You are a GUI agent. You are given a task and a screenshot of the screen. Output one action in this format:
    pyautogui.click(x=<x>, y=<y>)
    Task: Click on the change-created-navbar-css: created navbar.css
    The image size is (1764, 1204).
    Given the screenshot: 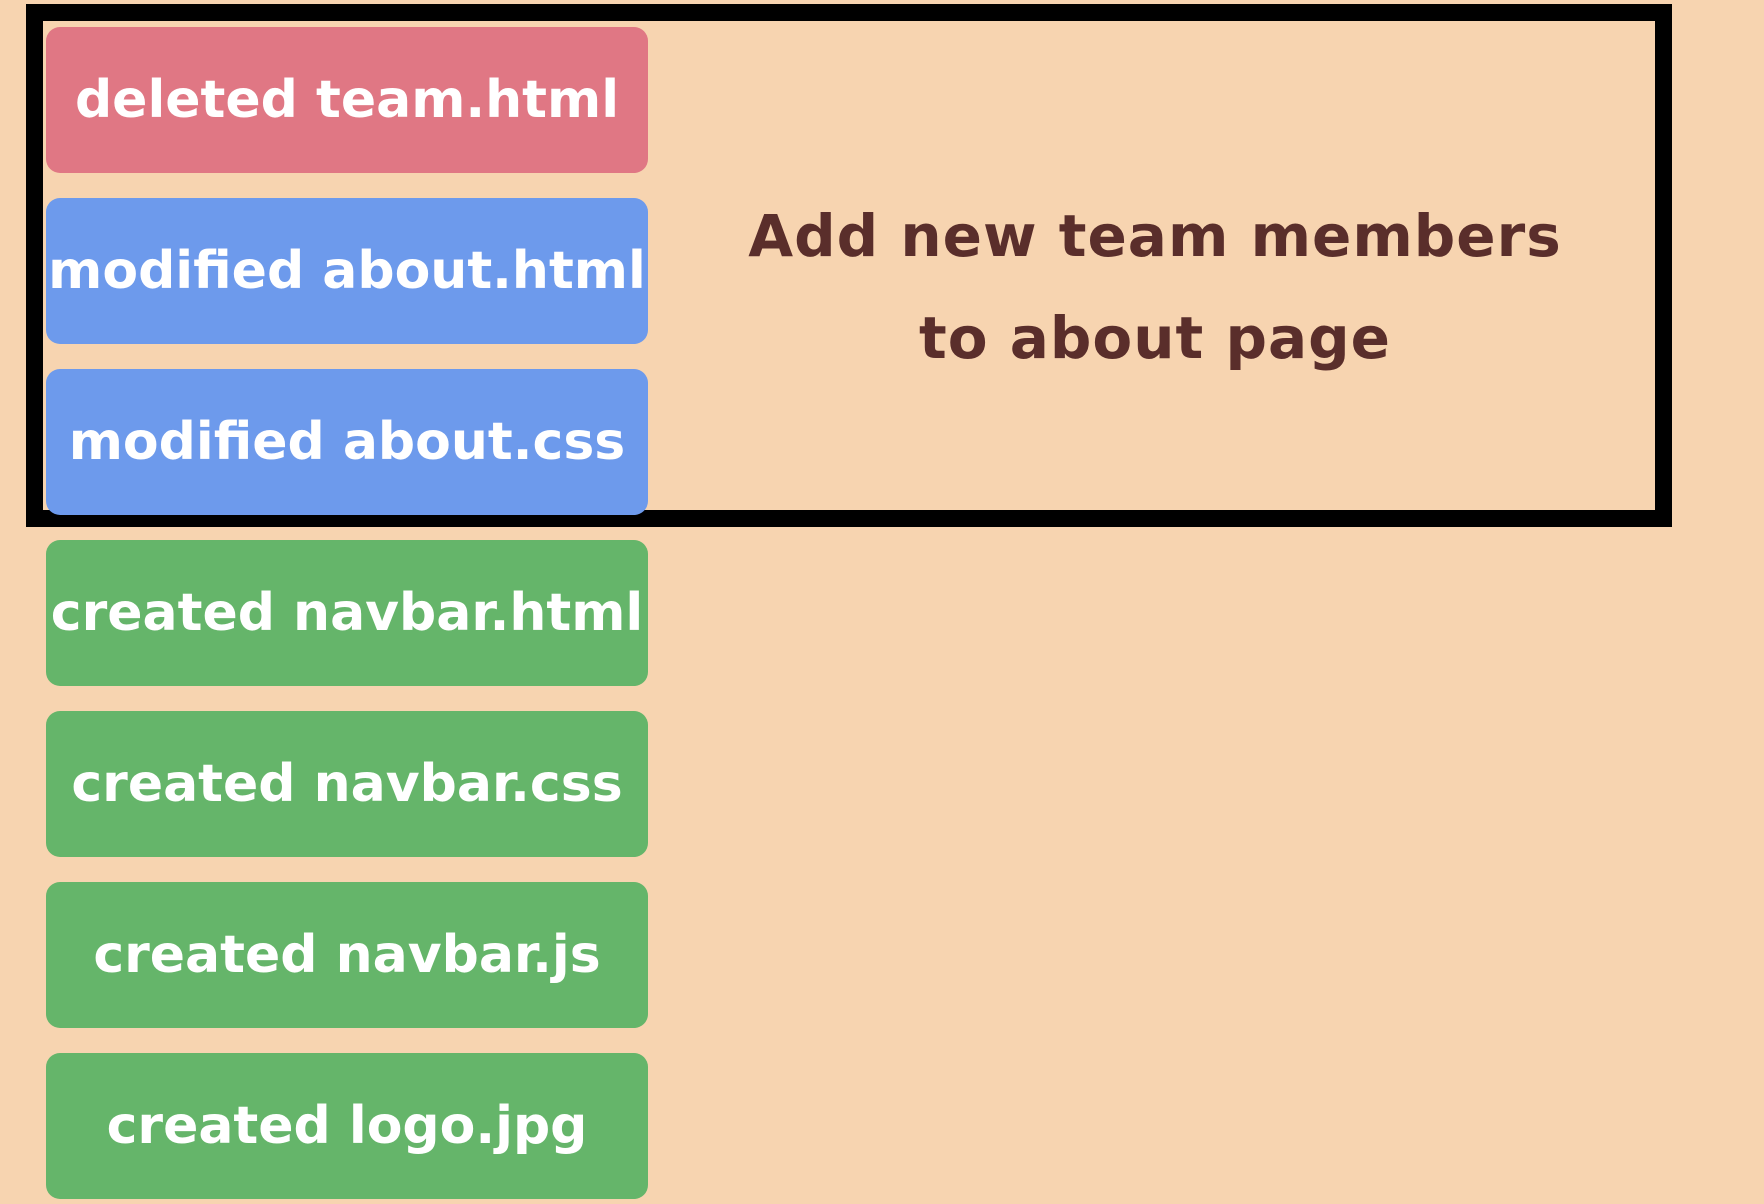 What is the action you would take?
    pyautogui.click(x=347, y=784)
    